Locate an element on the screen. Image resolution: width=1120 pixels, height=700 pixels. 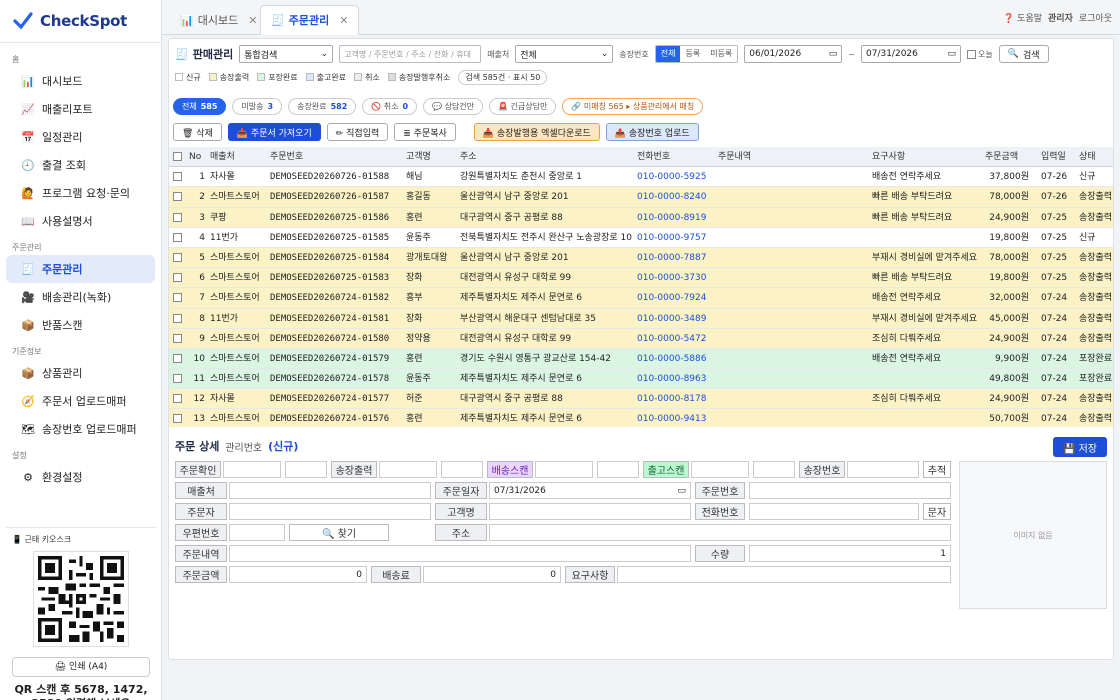
select-all-checkbox is located at coordinates (177, 156).